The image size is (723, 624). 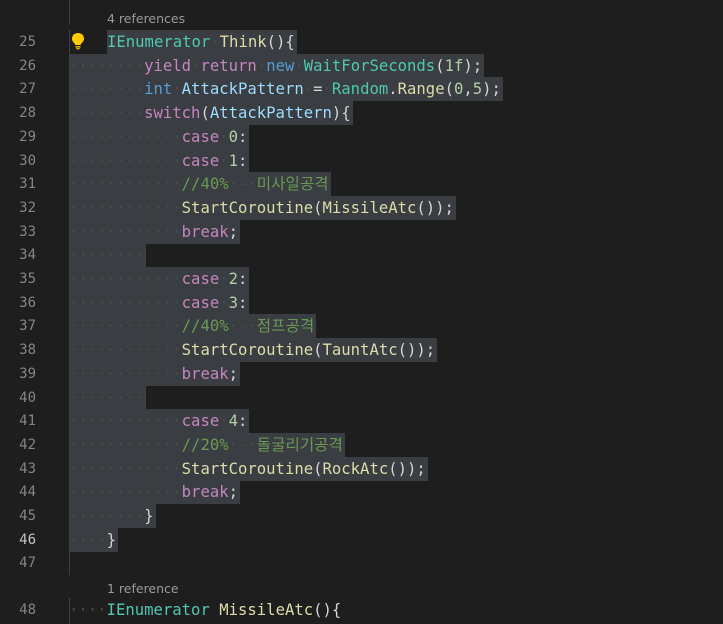 What do you see at coordinates (361, 397) in the screenshot?
I see `code-line: 40········` at bounding box center [361, 397].